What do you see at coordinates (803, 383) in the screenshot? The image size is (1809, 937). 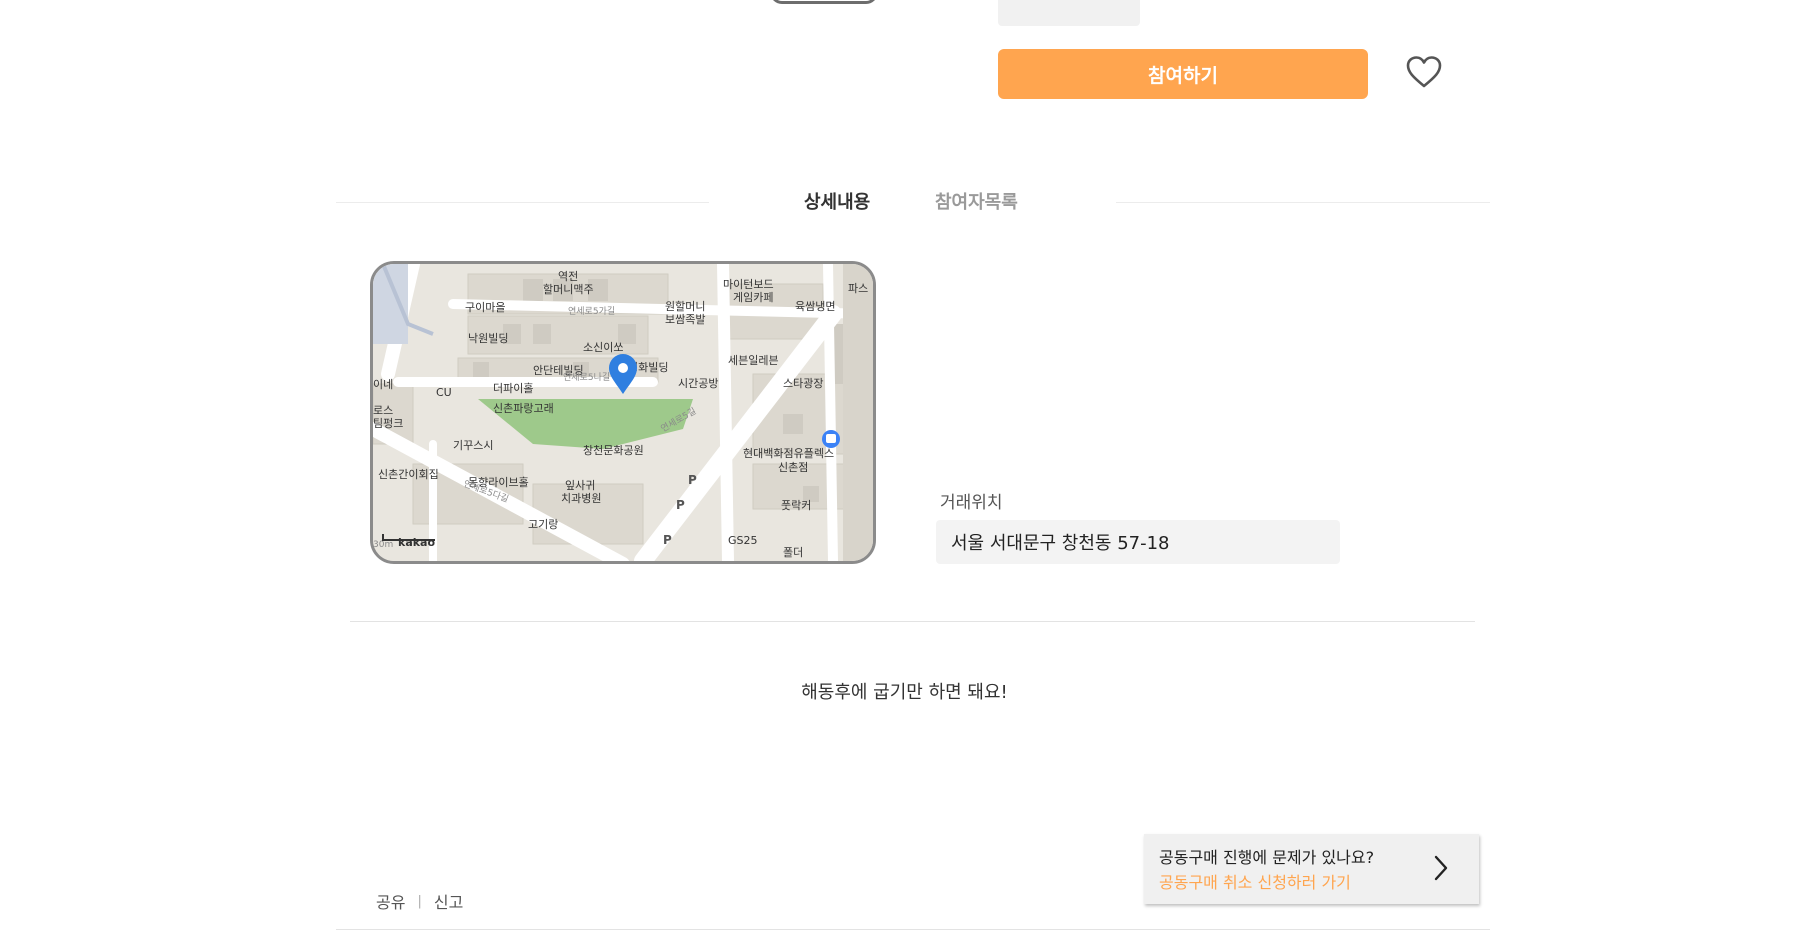 I see `svg-text: 스타광장` at bounding box center [803, 383].